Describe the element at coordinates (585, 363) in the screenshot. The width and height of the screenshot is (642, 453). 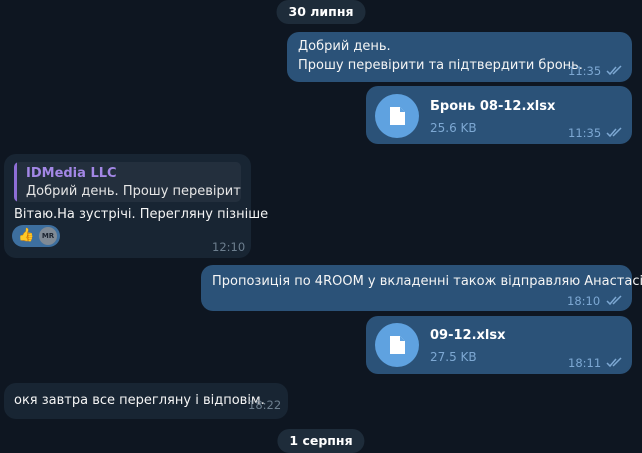
I see `message-time: 18:11` at that location.